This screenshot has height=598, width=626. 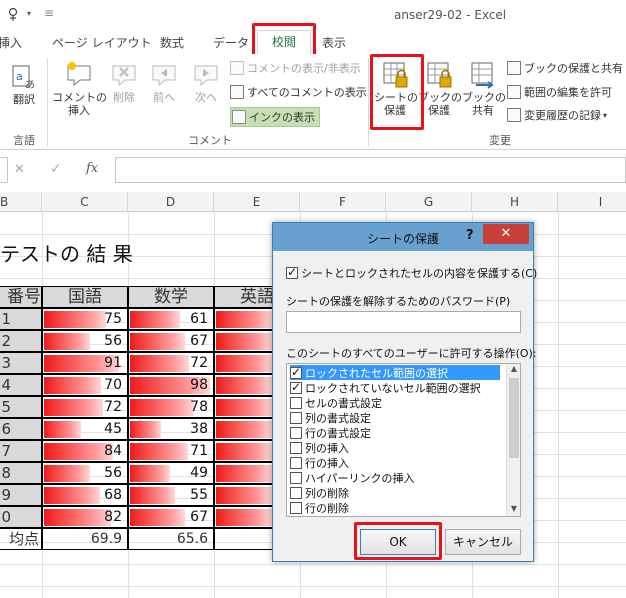 What do you see at coordinates (19, 169) in the screenshot?
I see `cancel-icon: ✕` at bounding box center [19, 169].